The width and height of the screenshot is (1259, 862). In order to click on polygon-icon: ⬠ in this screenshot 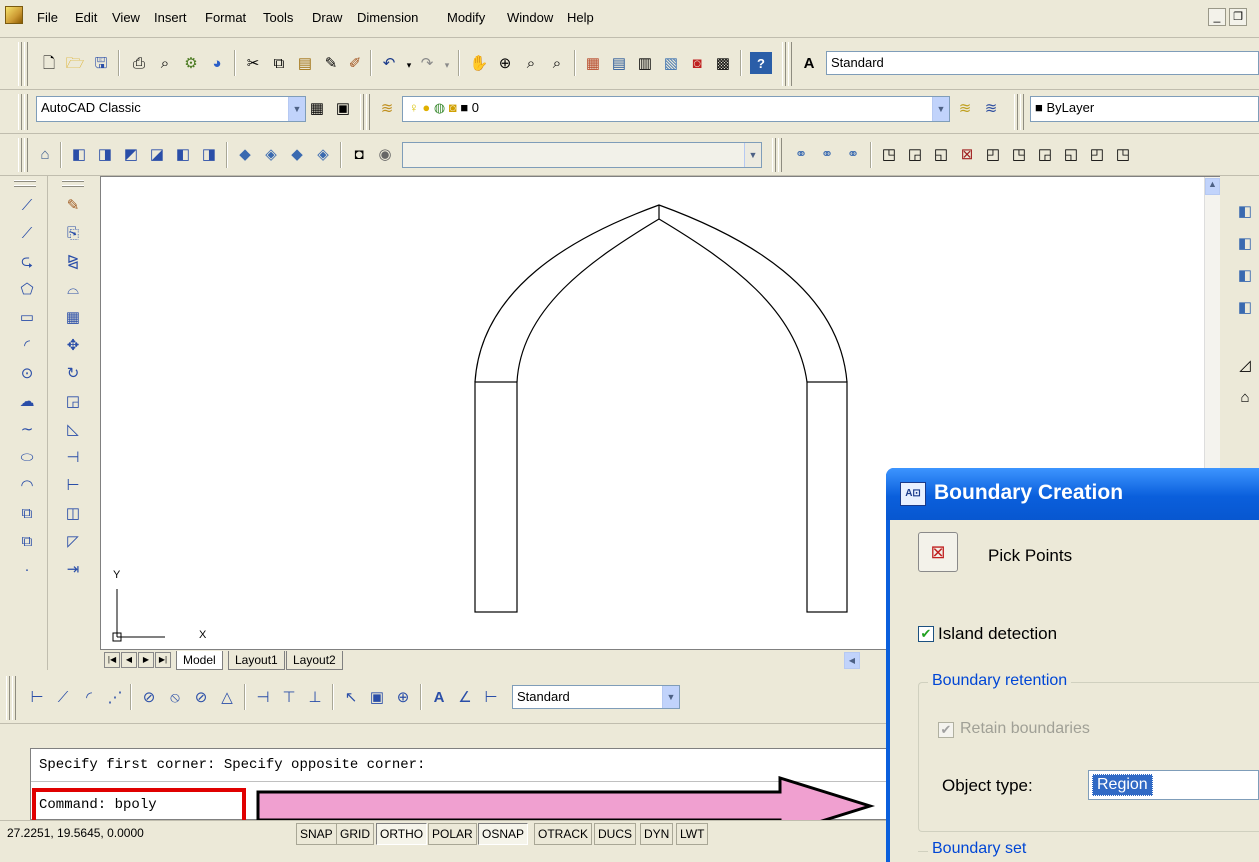, I will do `click(27, 289)`.